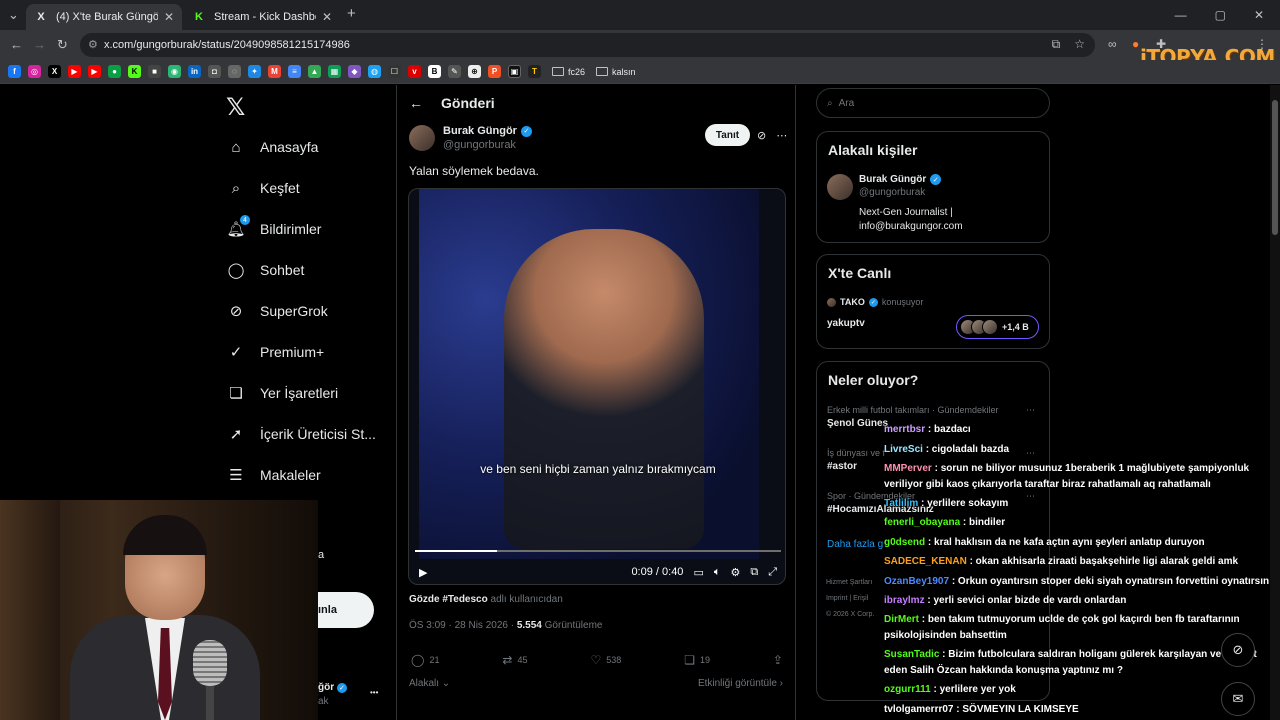 Image resolution: width=1280 pixels, height=720 pixels. What do you see at coordinates (1220, 15) in the screenshot?
I see `maximize-icon: ▢` at bounding box center [1220, 15].